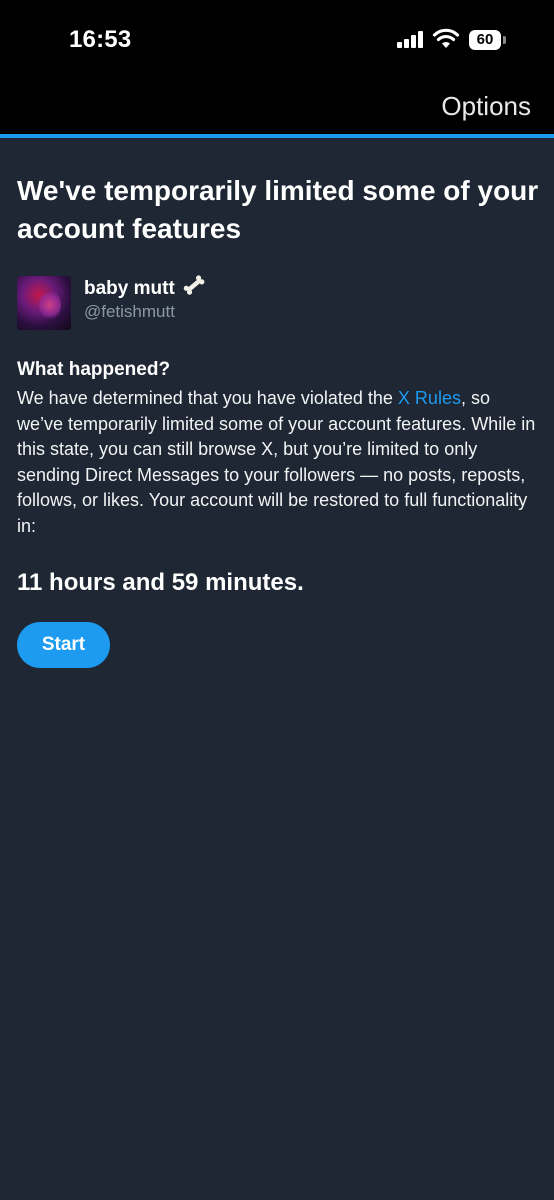 The width and height of the screenshot is (554, 1200). What do you see at coordinates (429, 398) in the screenshot?
I see `x-rules-link: X Rules` at bounding box center [429, 398].